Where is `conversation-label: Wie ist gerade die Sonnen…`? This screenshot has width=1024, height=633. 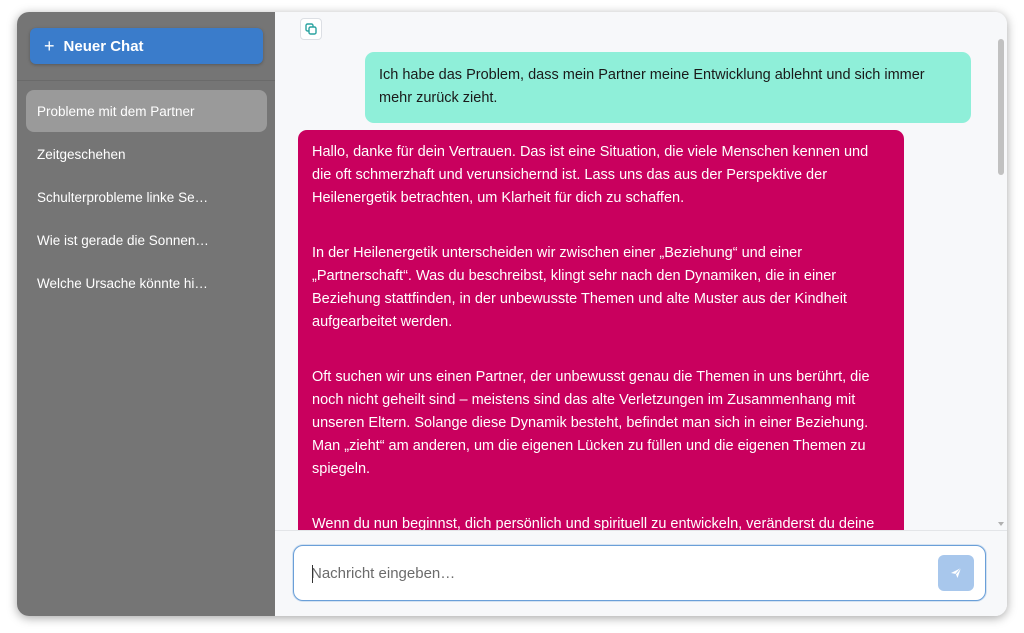
conversation-label: Wie ist gerade die Sonnen… is located at coordinates (123, 240).